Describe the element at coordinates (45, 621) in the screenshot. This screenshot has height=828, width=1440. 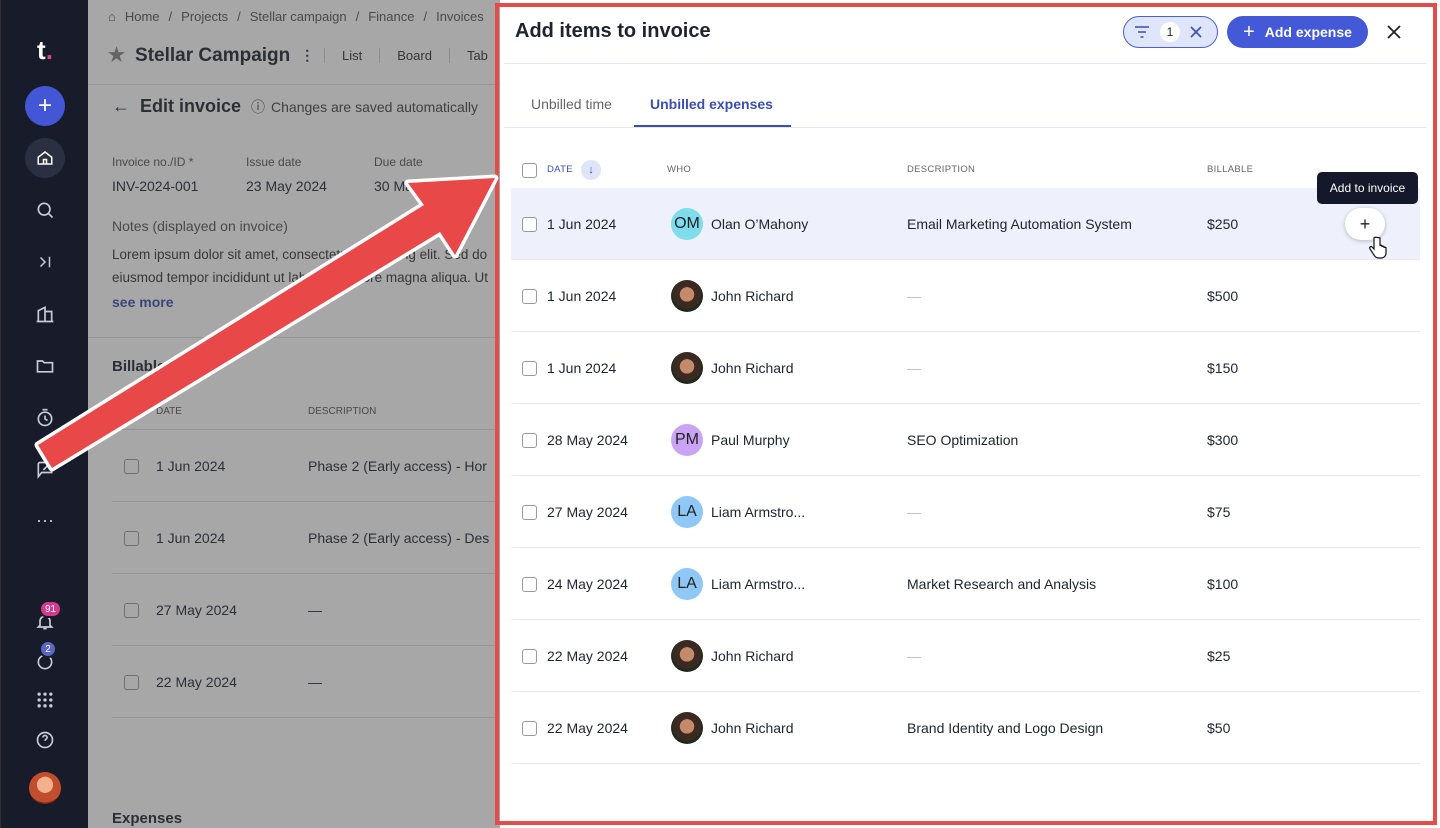
I see `bell-icon: 91` at that location.